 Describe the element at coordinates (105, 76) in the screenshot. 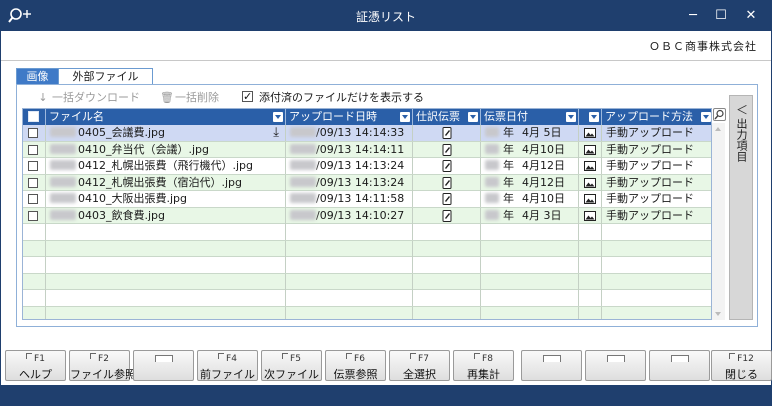

I see `tab-external-files: 外部ファイル` at that location.